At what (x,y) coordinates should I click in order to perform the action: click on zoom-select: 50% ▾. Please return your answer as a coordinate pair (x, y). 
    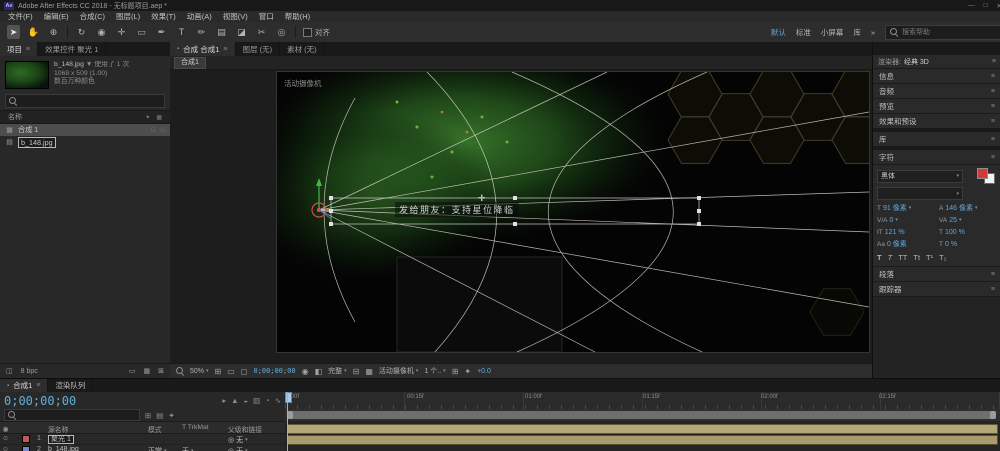
    Looking at the image, I should click on (199, 371).